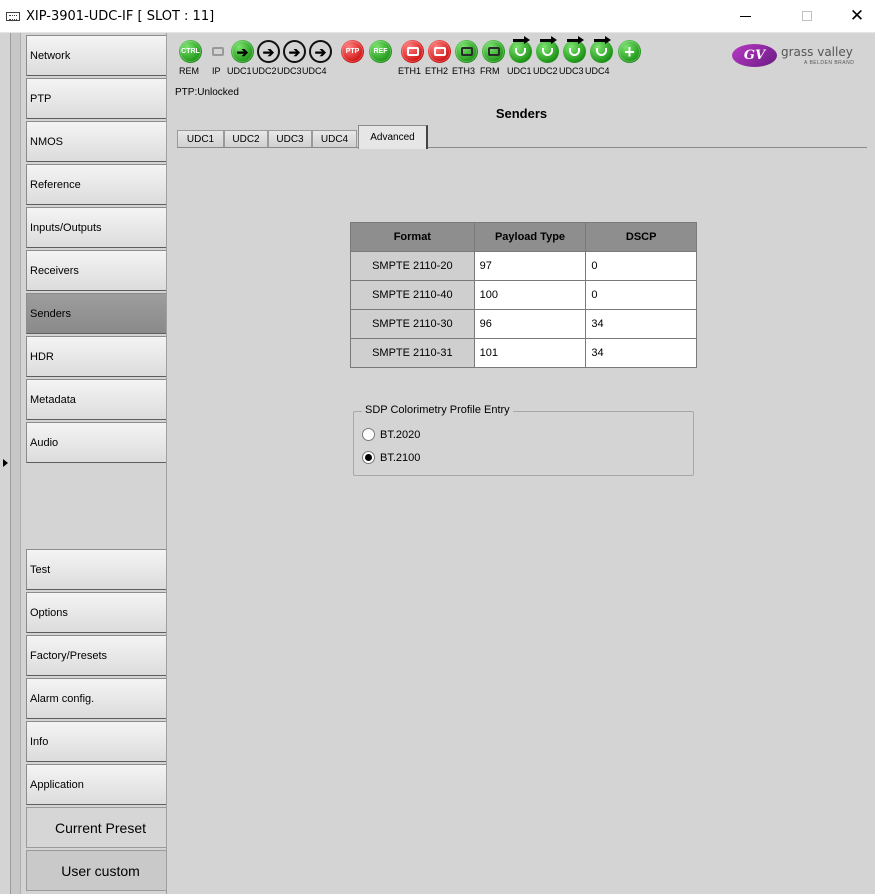 The image size is (875, 894). What do you see at coordinates (437, 16) in the screenshot?
I see `title-bar: XIP-3901-UDC-IF [ SLOT : 11] ✕` at bounding box center [437, 16].